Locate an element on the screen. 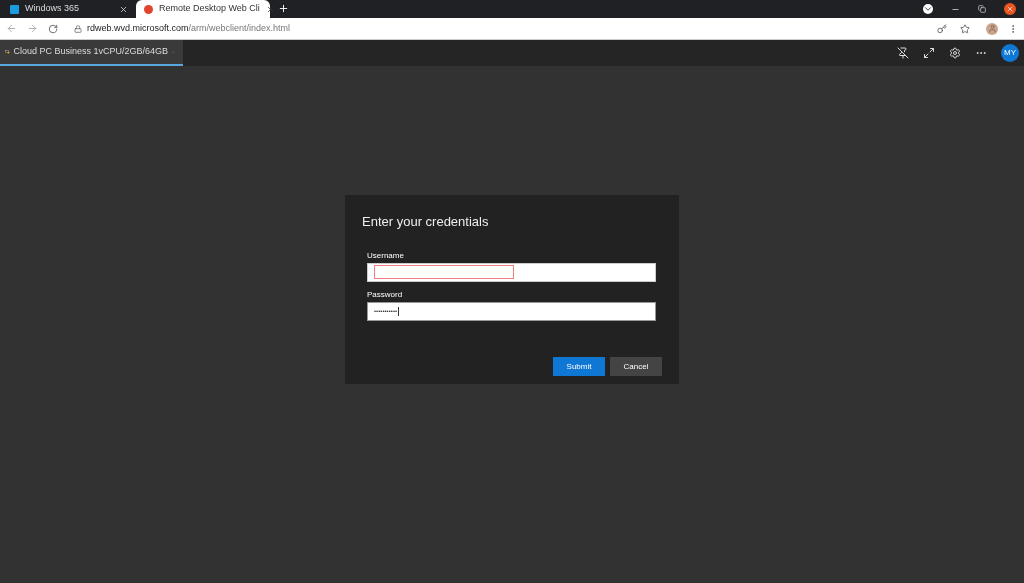 The height and width of the screenshot is (583, 1024). lock-icon is located at coordinates (78, 28).